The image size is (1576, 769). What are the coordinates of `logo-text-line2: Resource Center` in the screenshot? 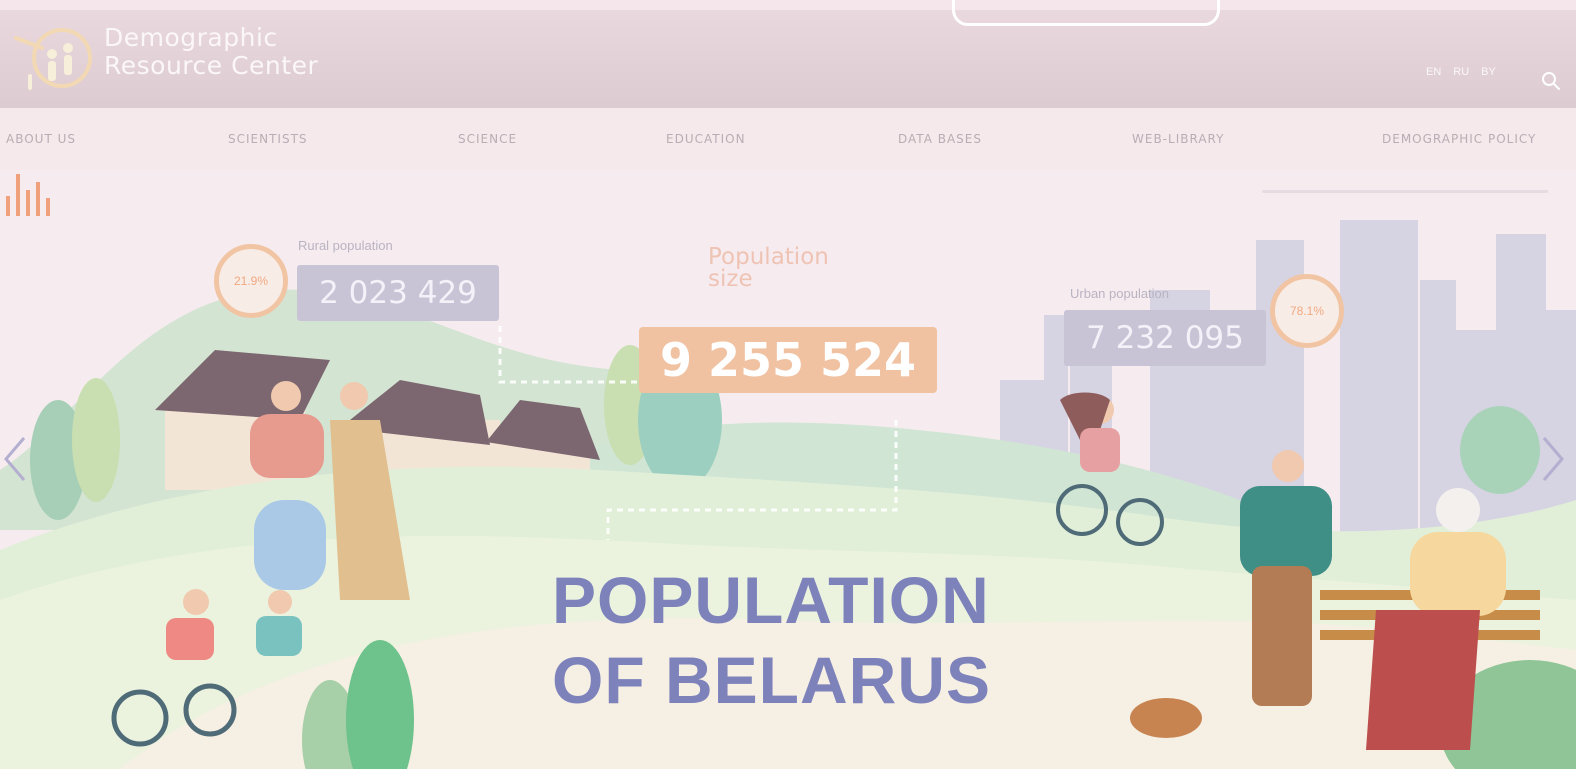 It's located at (211, 65).